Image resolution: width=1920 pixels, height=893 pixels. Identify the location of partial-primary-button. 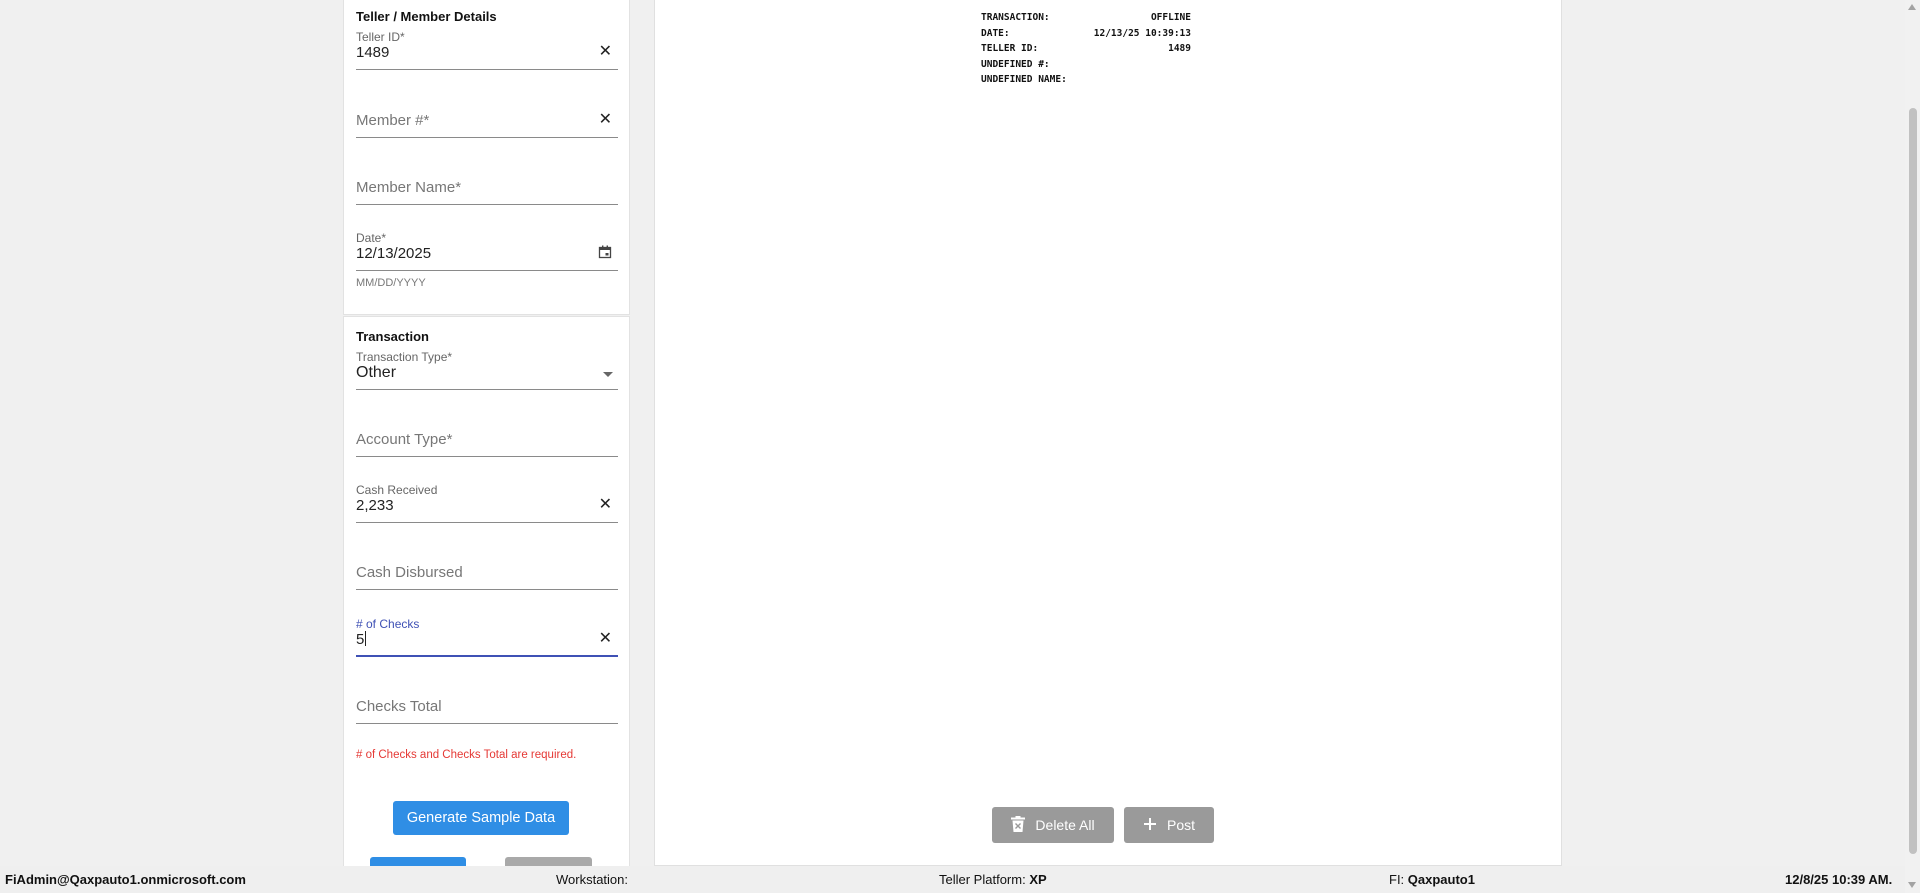
(418, 861).